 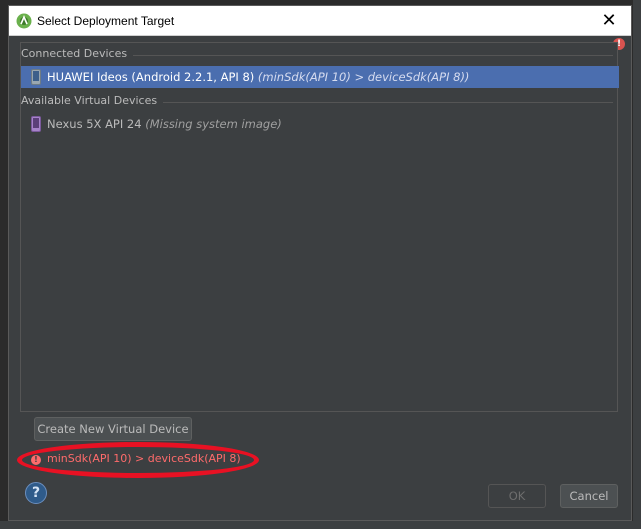 What do you see at coordinates (637, 264) in the screenshot?
I see `ide-background-right` at bounding box center [637, 264].